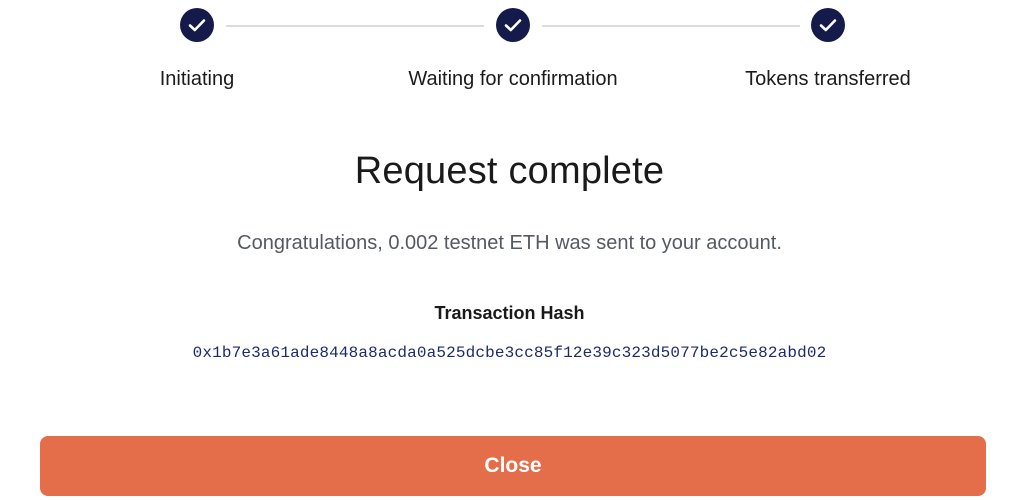 The width and height of the screenshot is (1019, 500). Describe the element at coordinates (828, 79) in the screenshot. I see `step-label-tokens-transferred: Tokens transferred` at that location.